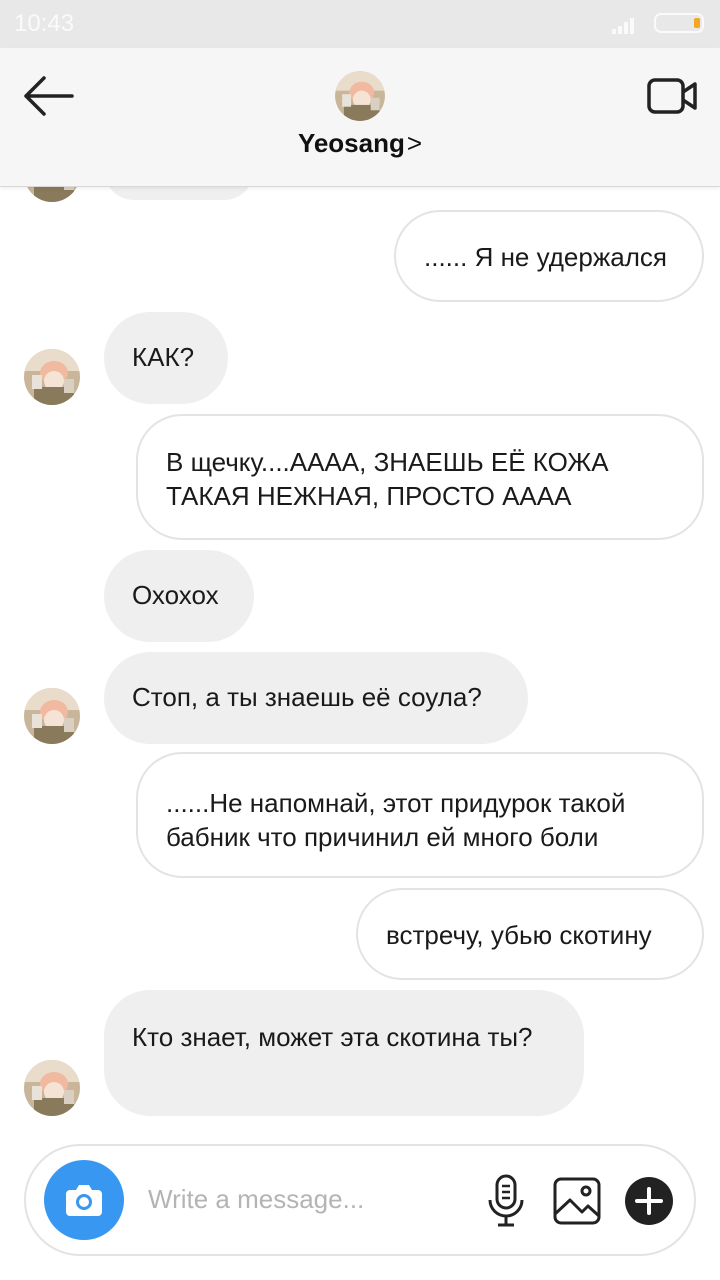 Image resolution: width=720 pixels, height=1280 pixels. What do you see at coordinates (649, 1201) in the screenshot?
I see `plus-icon` at bounding box center [649, 1201].